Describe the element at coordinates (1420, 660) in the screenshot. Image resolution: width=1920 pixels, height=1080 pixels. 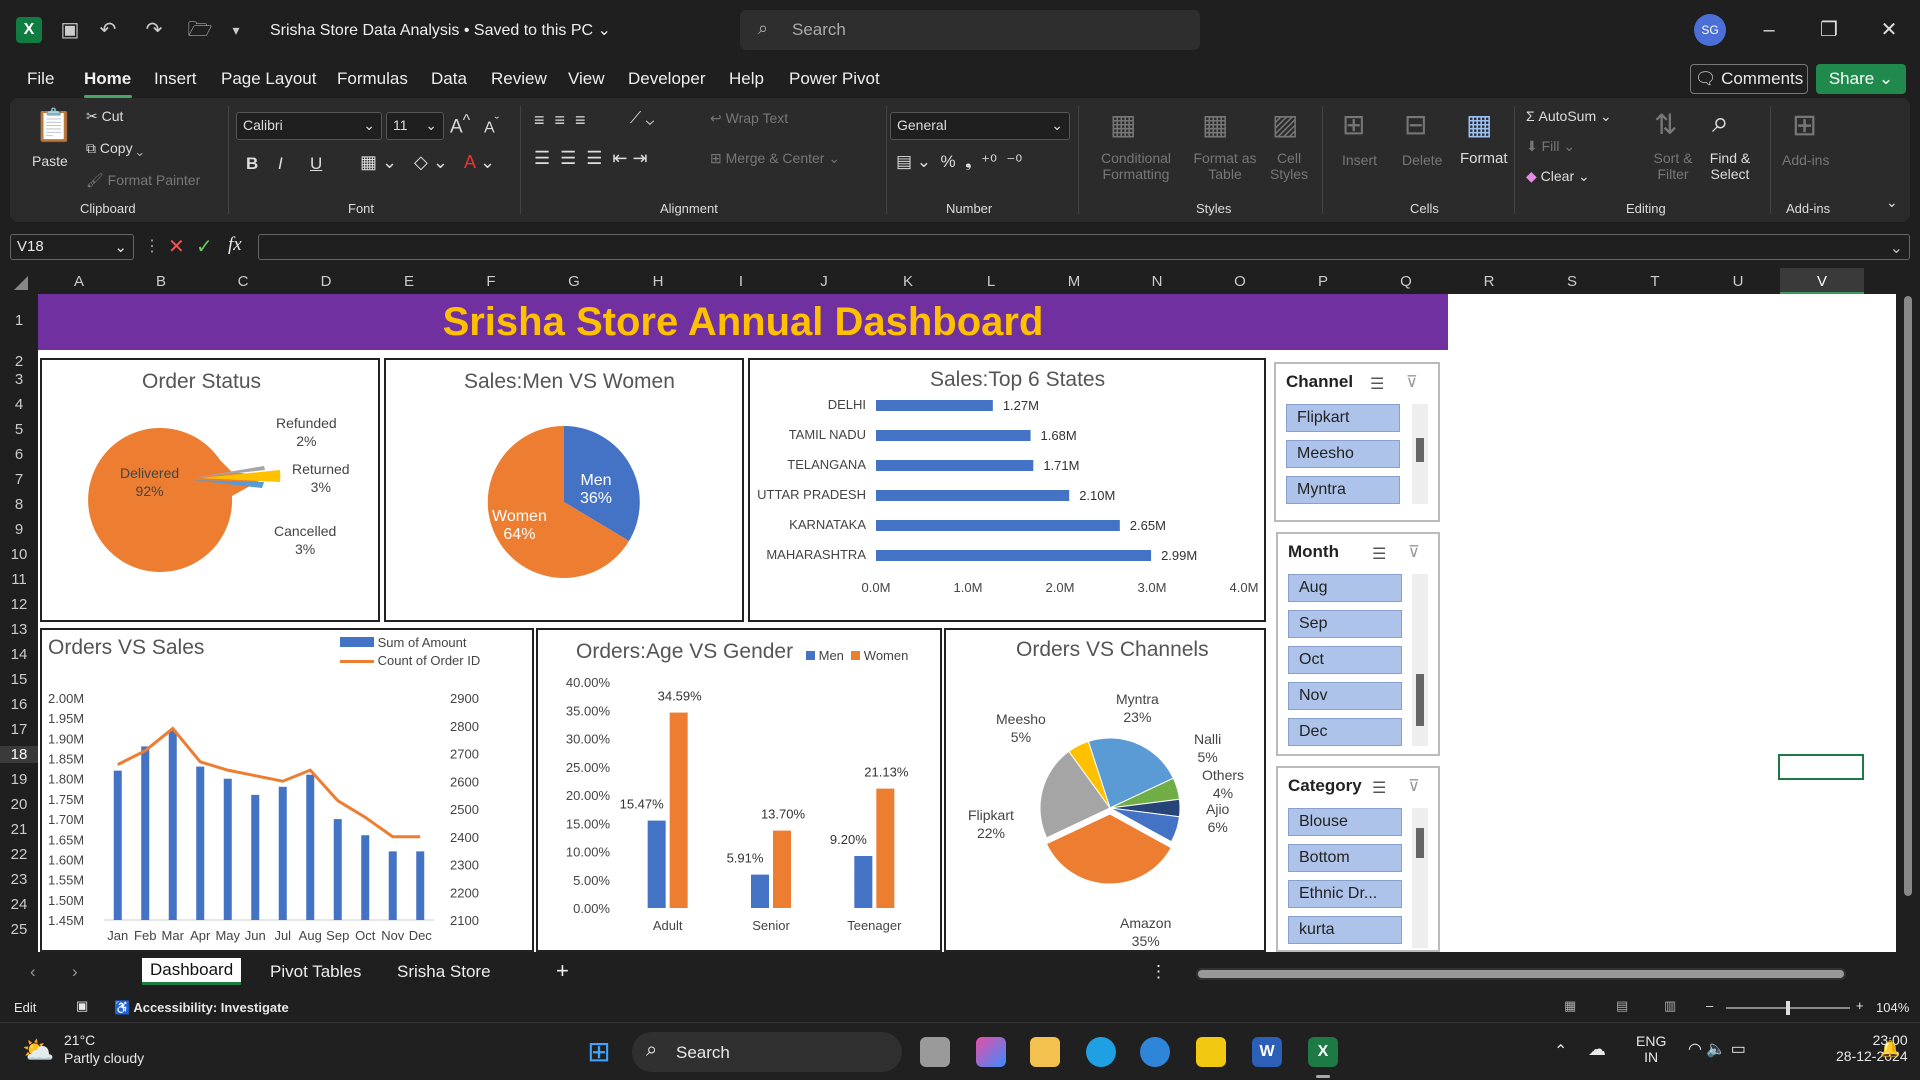
I see `slicer-scrollbar` at that location.